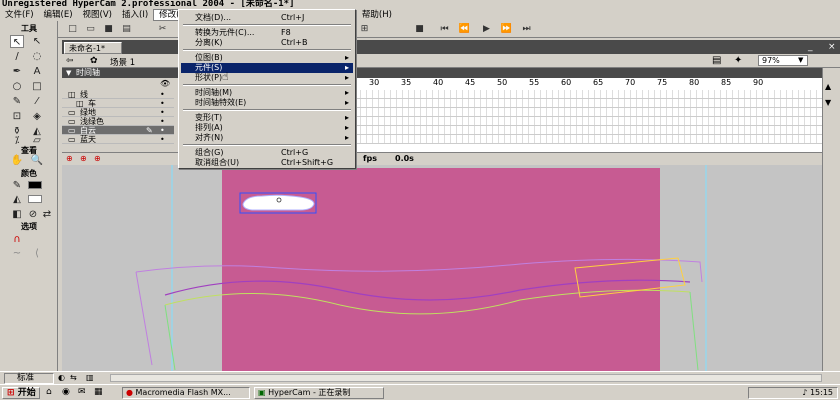 The image size is (840, 400). I want to click on hypercam-app-icon: ▣, so click(262, 392).